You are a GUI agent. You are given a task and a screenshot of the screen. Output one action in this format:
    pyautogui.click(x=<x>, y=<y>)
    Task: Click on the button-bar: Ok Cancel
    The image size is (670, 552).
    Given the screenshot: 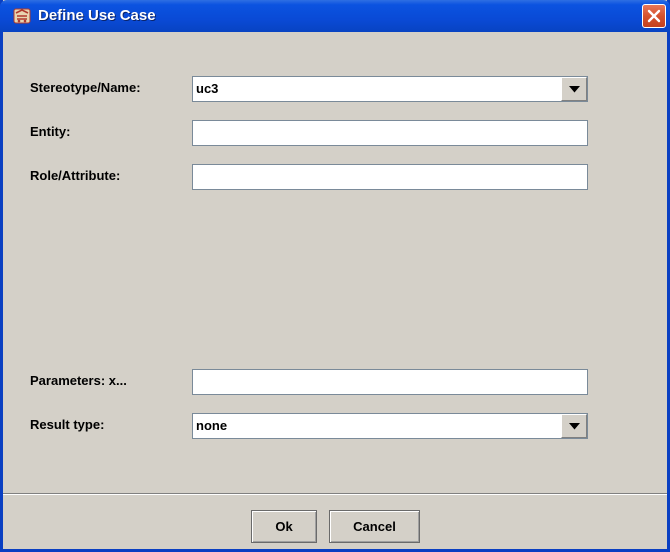 What is the action you would take?
    pyautogui.click(x=335, y=521)
    